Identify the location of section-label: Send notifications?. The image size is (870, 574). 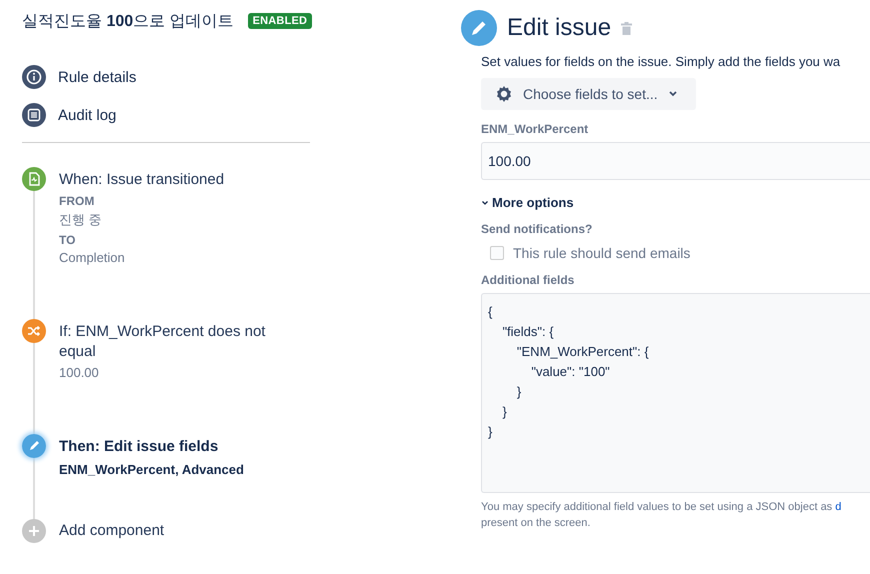
(537, 229).